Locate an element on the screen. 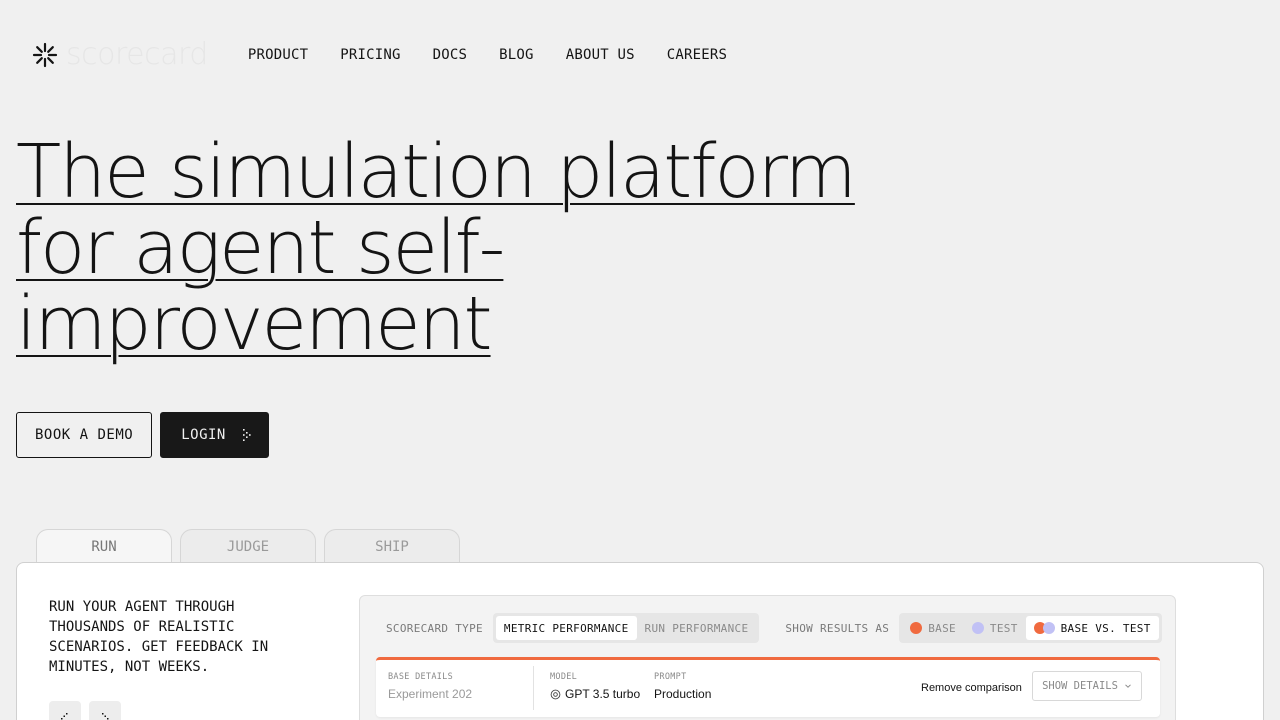 The width and height of the screenshot is (1280, 720). base-vs-test-option: BASE VS. TEST is located at coordinates (1092, 628).